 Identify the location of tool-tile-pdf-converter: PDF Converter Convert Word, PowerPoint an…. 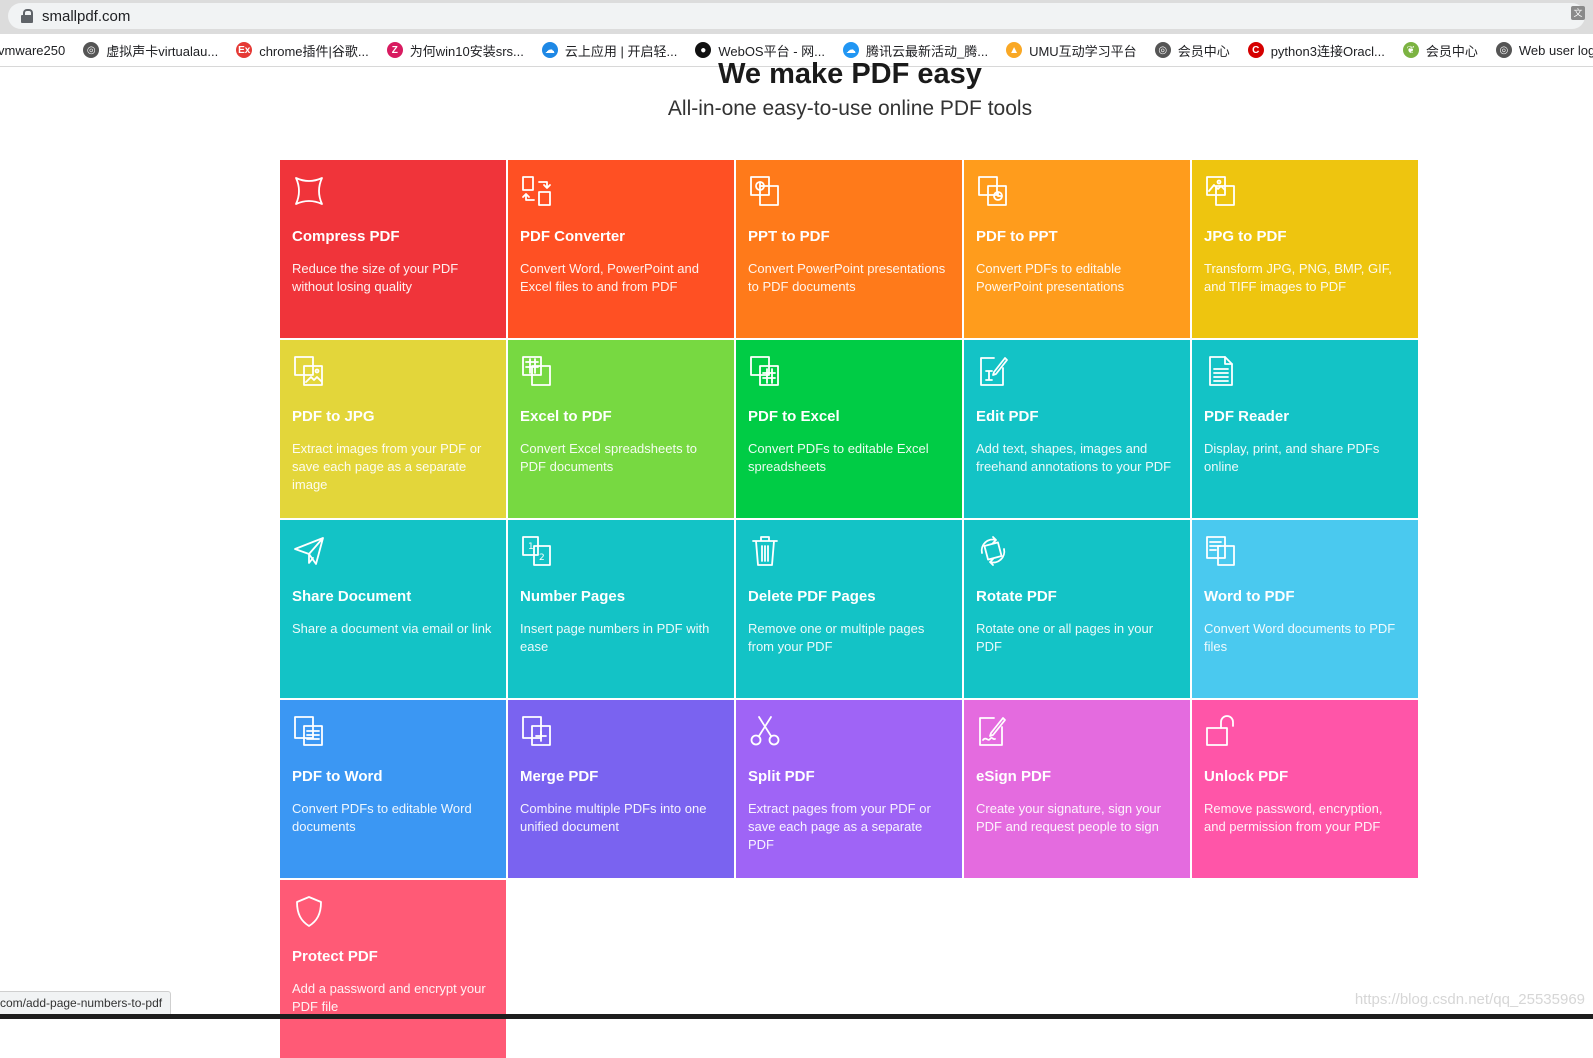
(621, 249).